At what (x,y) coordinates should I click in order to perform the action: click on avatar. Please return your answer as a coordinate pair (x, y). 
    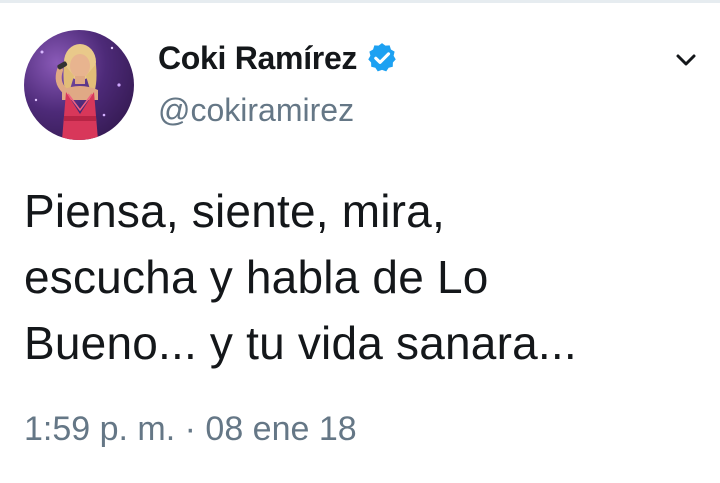
    Looking at the image, I should click on (79, 85).